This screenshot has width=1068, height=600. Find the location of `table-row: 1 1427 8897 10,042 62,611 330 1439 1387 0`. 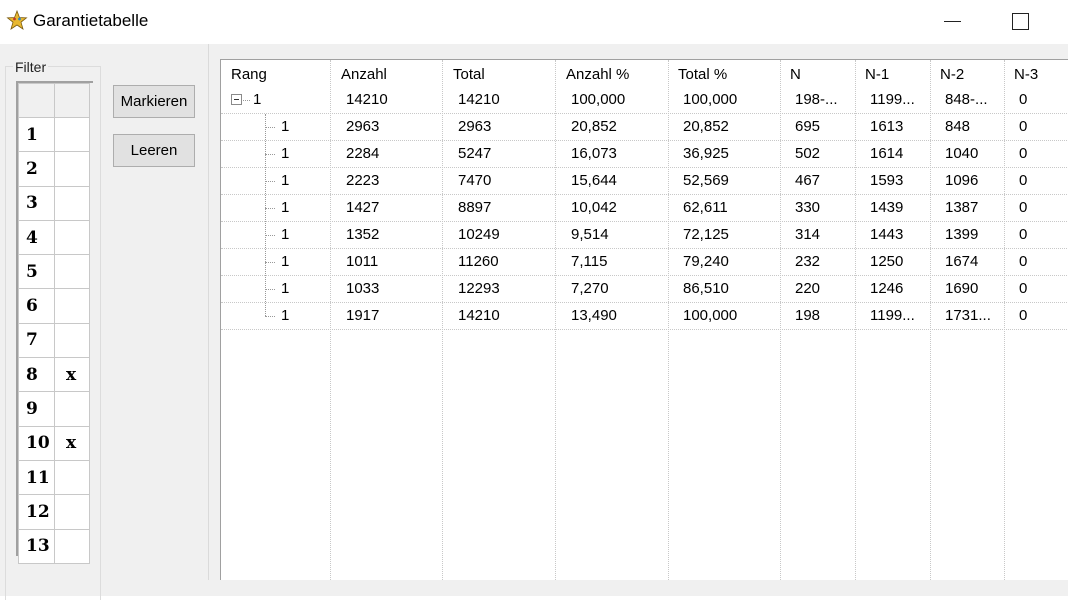

table-row: 1 1427 8897 10,042 62,611 330 1439 1387 0 is located at coordinates (644, 208).